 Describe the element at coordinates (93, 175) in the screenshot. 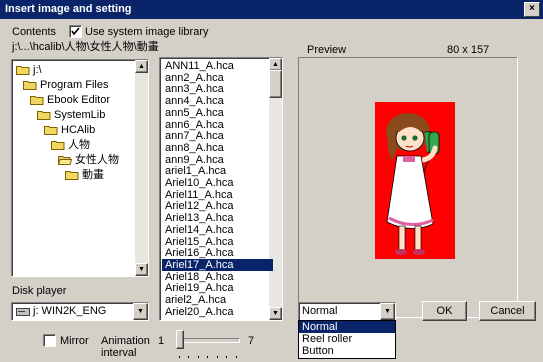

I see `tree-item-label: 動畫` at that location.